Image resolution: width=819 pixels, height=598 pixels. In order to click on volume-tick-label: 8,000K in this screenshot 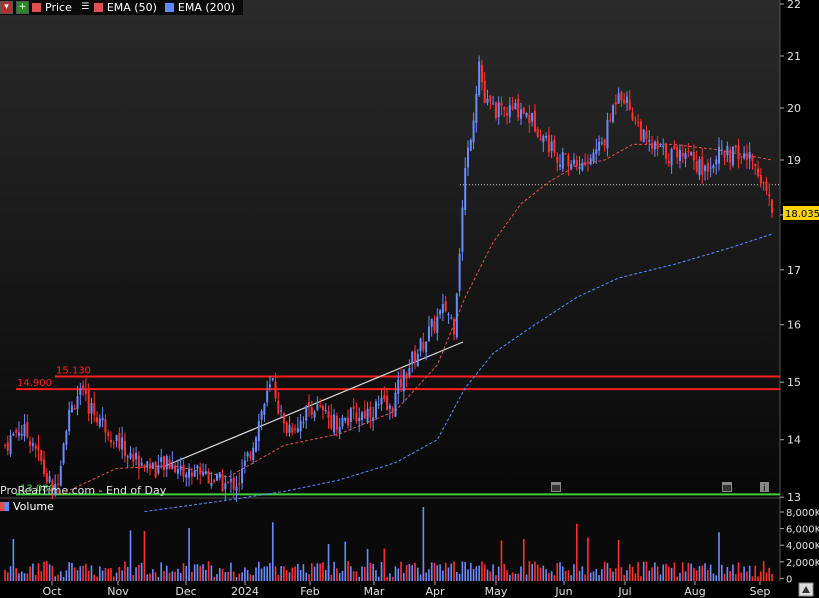, I will do `click(802, 513)`.